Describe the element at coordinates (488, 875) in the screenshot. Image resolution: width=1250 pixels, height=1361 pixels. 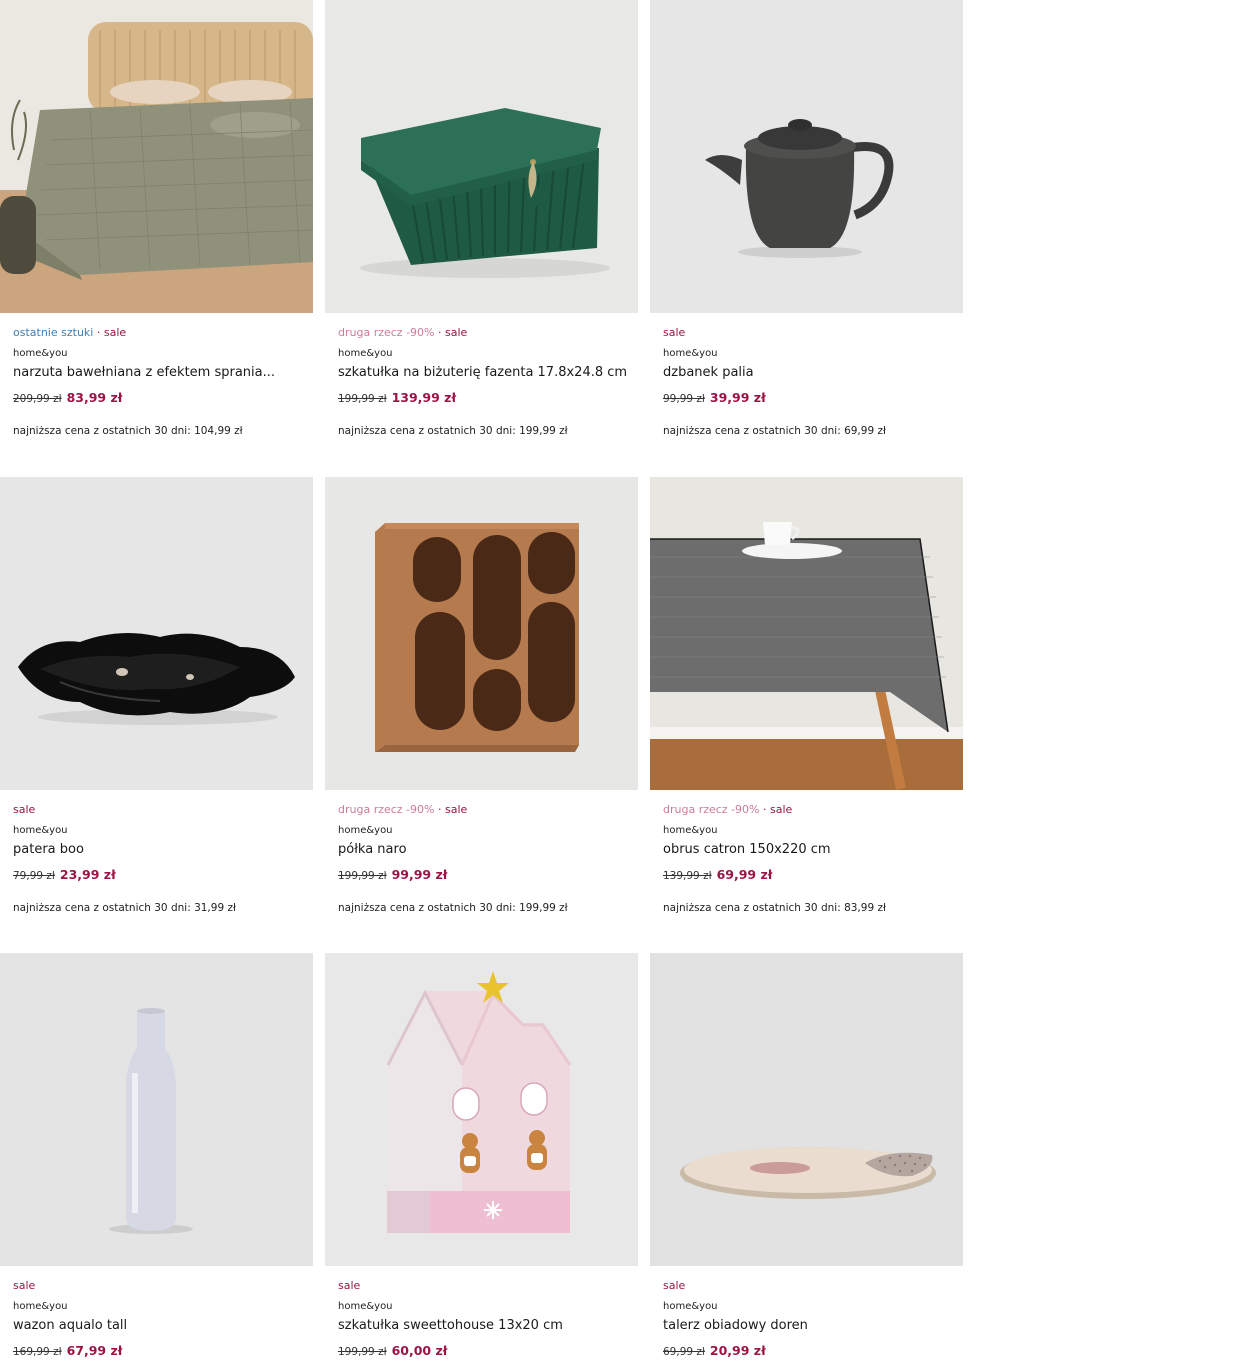
I see `product-prices: 199,99 zł 99,99 zł` at that location.